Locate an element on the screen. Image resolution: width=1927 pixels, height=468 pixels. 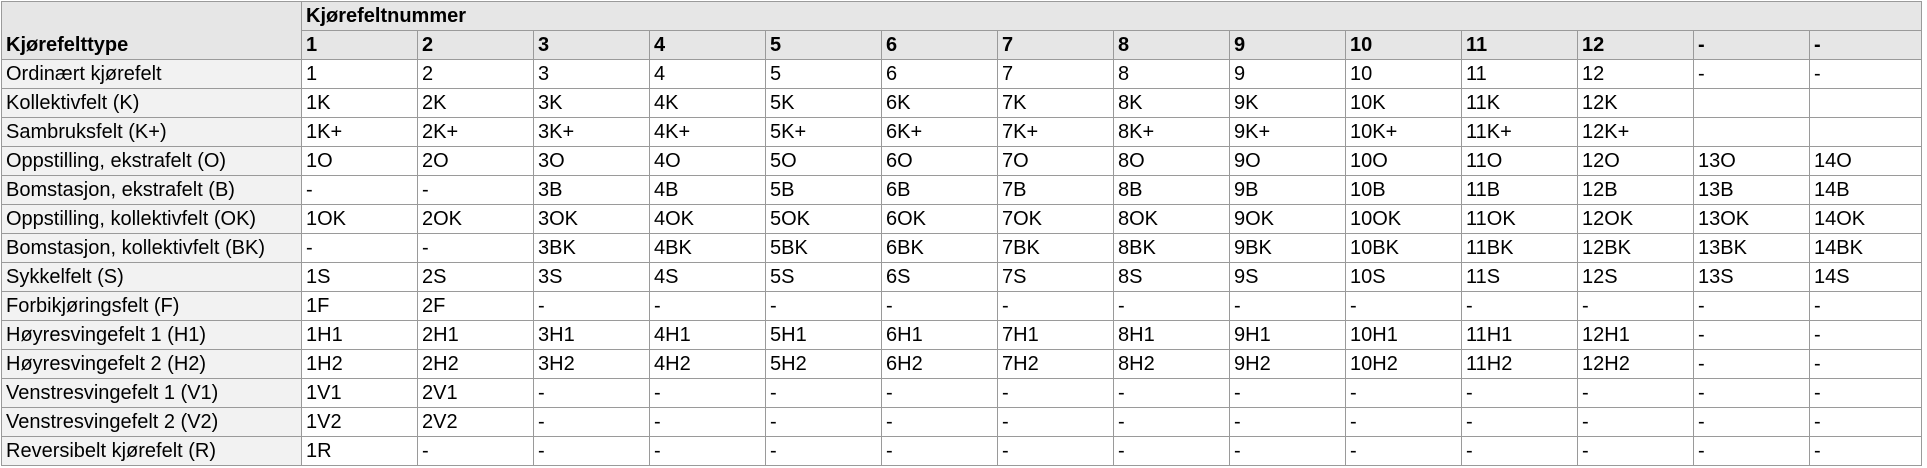
table-cell: 8OK is located at coordinates (1171, 219).